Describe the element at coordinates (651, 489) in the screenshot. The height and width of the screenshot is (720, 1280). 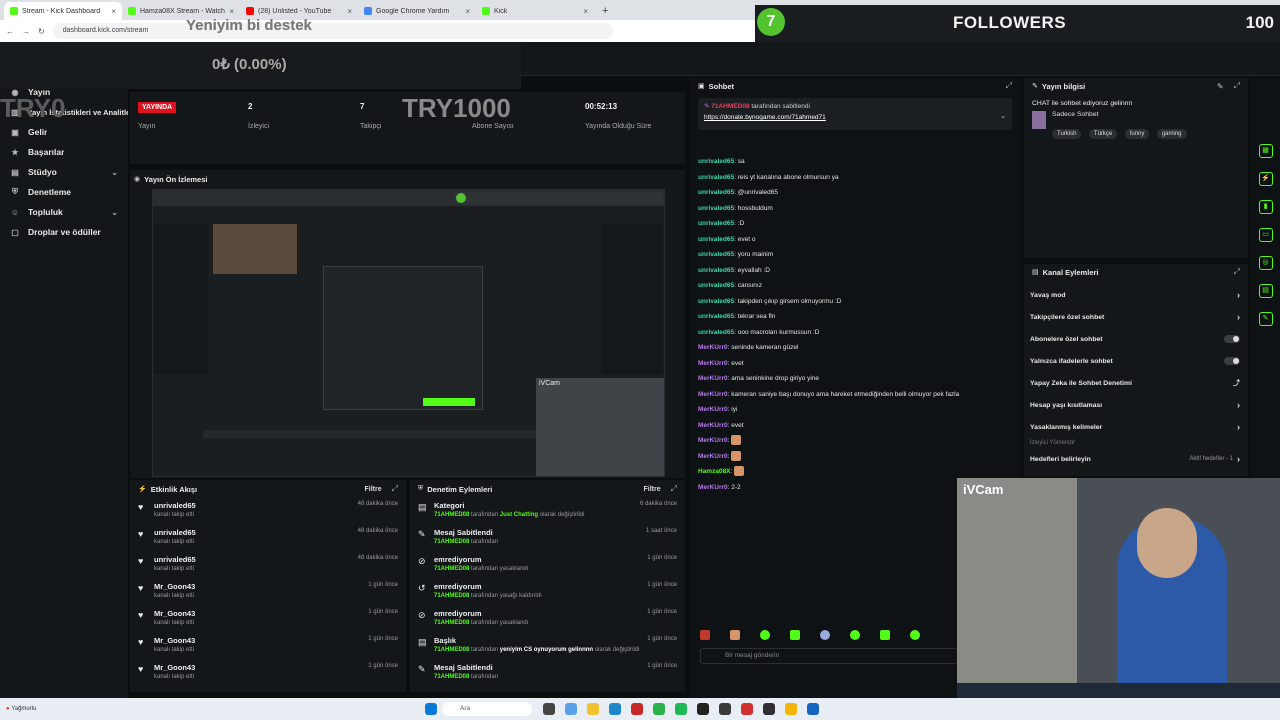
I see `modlog-filter-button: Filtre` at that location.